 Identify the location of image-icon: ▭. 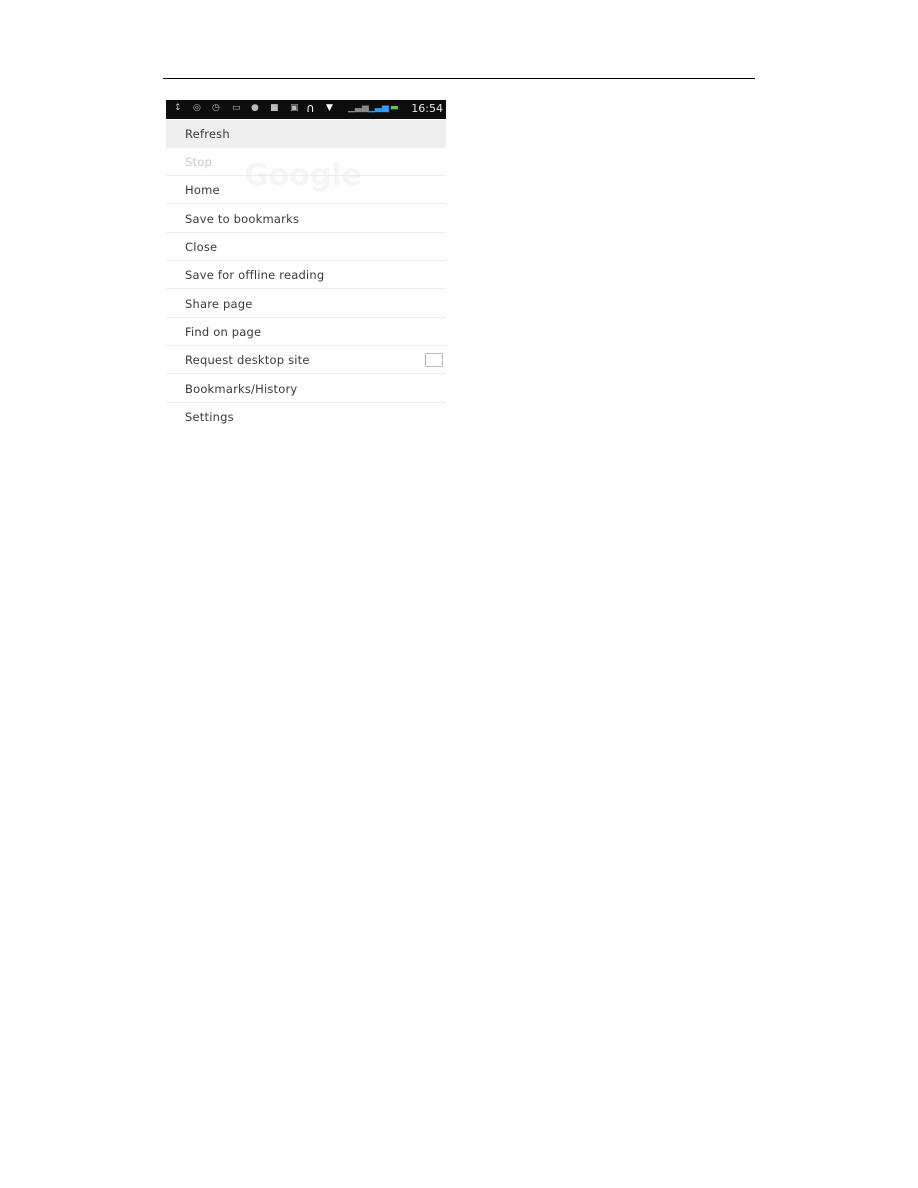
(236, 108).